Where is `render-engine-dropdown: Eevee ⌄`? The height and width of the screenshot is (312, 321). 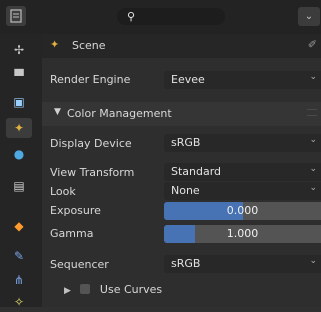 render-engine-dropdown: Eevee ⌄ is located at coordinates (242, 80).